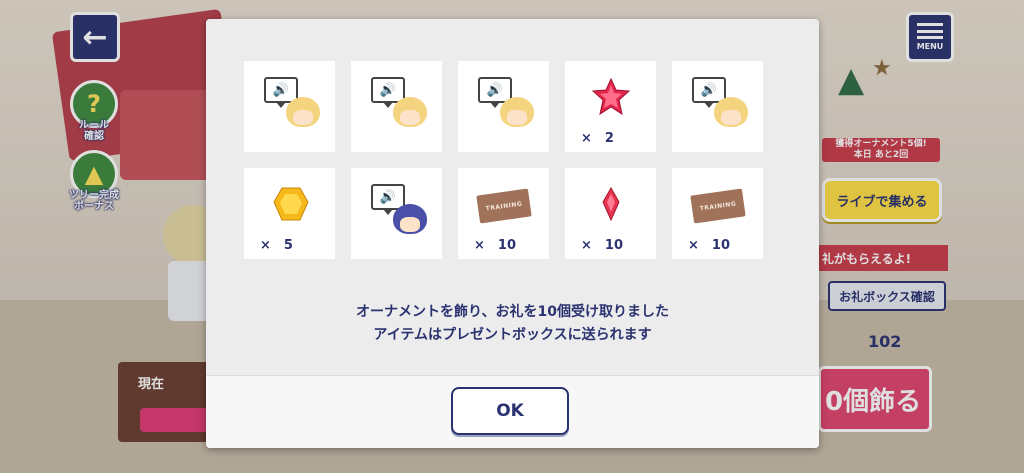 The image size is (1024, 473). I want to click on yellow-gem-icon, so click(291, 204).